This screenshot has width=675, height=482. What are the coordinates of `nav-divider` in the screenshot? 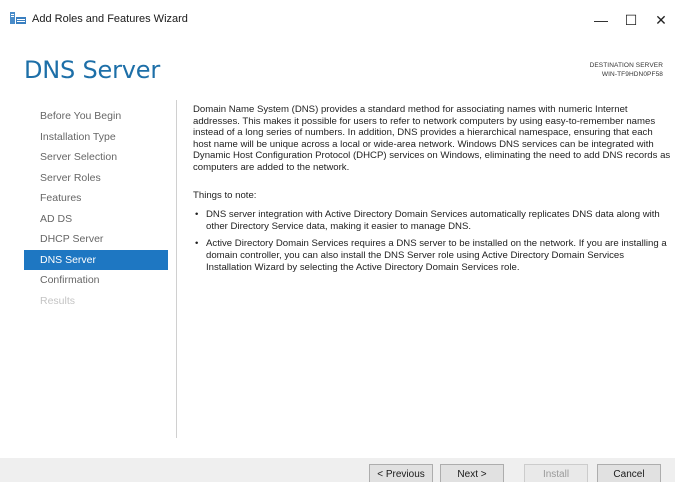 It's located at (176, 269).